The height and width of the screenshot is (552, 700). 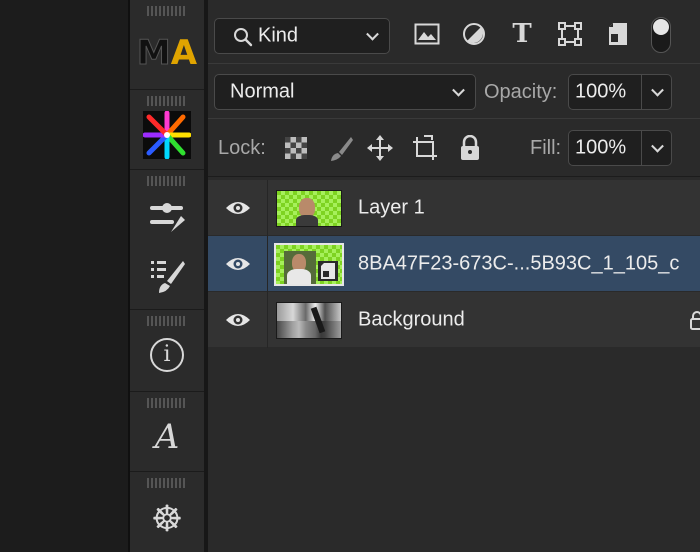 What do you see at coordinates (454, 148) in the screenshot?
I see `lock-bar: Lock: Fill: 100%` at bounding box center [454, 148].